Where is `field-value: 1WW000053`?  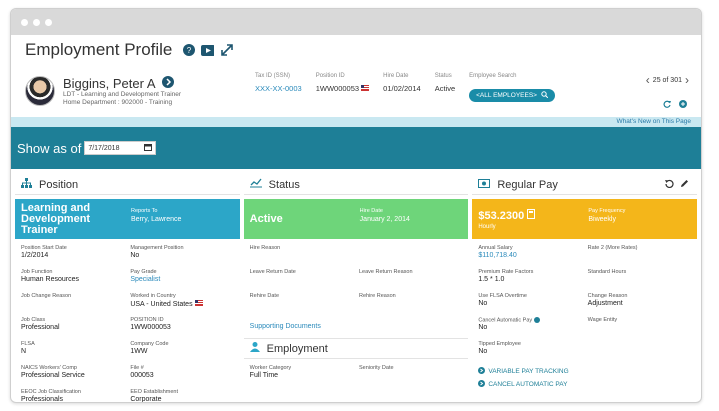
field-value: 1WW000053 is located at coordinates (150, 327).